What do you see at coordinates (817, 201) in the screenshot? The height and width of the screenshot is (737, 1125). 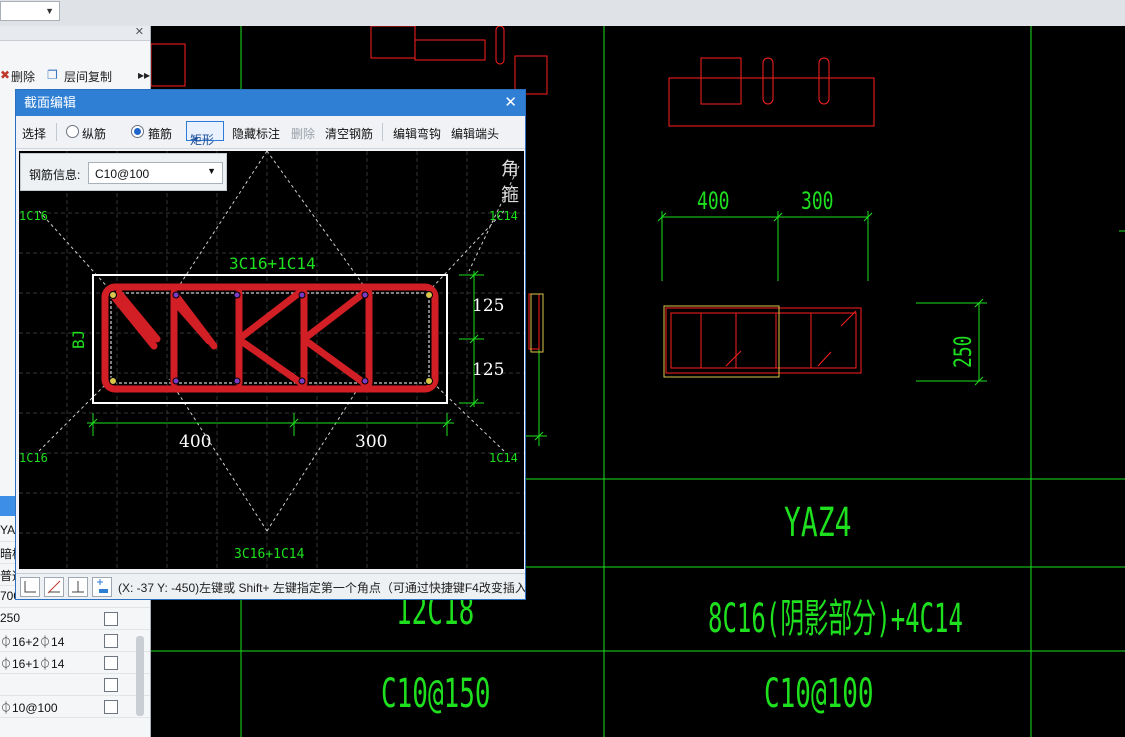 I see `cad-dim-300: 300` at bounding box center [817, 201].